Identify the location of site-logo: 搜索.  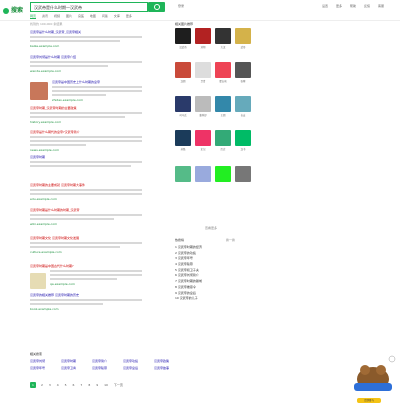
(13, 9).